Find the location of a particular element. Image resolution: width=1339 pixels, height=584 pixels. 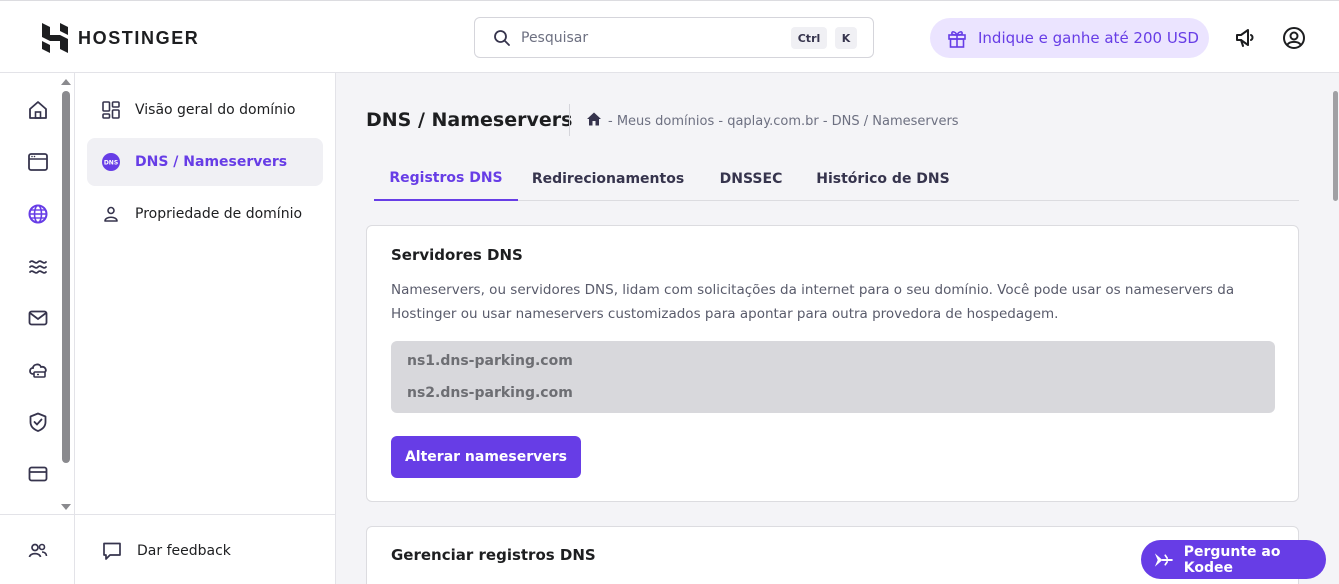

subnav-item-dns-nameservers: DNS DNS / Nameservers is located at coordinates (205, 162).